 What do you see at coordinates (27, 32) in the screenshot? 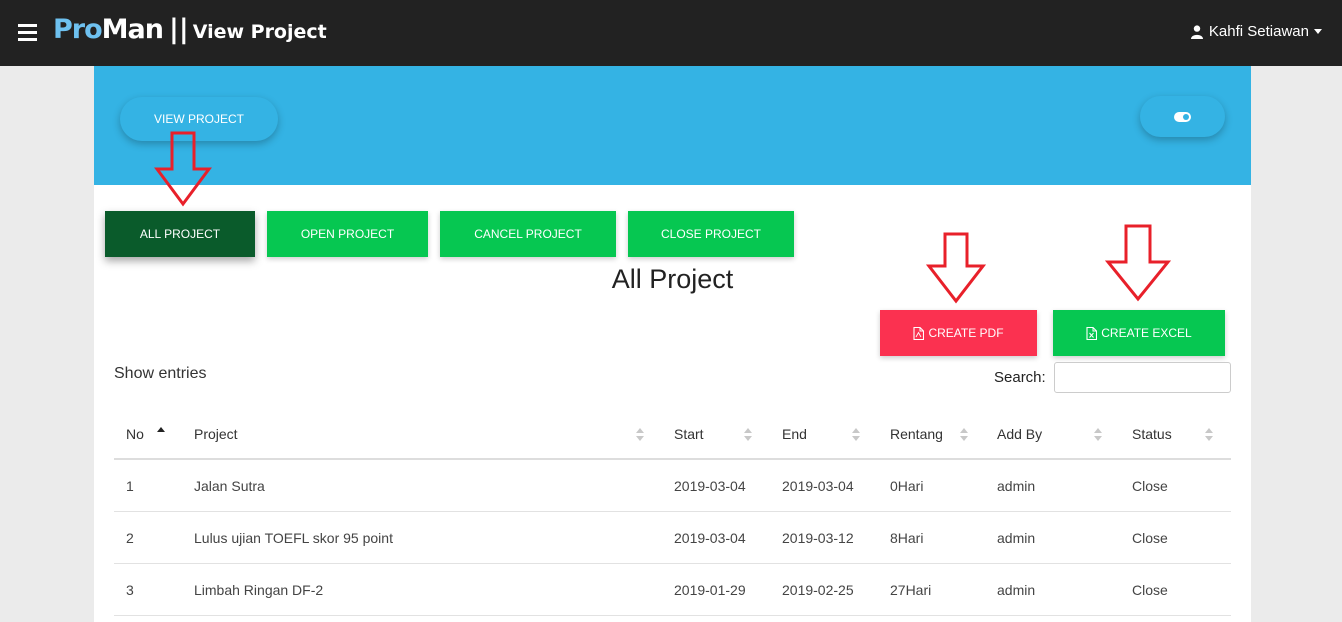
I see `menu-icon` at bounding box center [27, 32].